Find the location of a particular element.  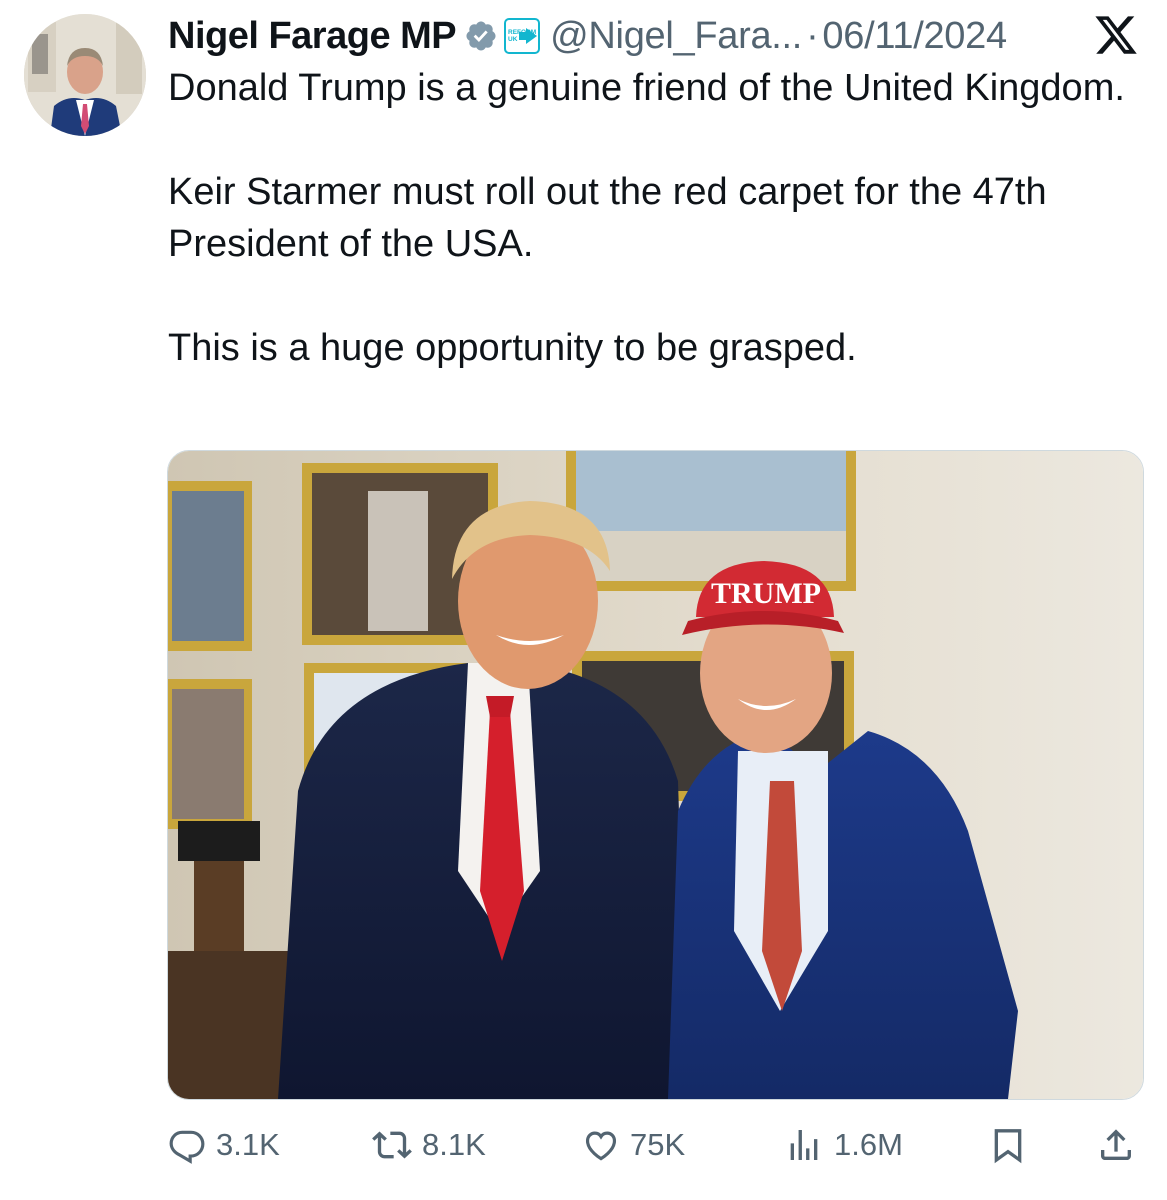

bookmark-button is located at coordinates (1008, 1145).